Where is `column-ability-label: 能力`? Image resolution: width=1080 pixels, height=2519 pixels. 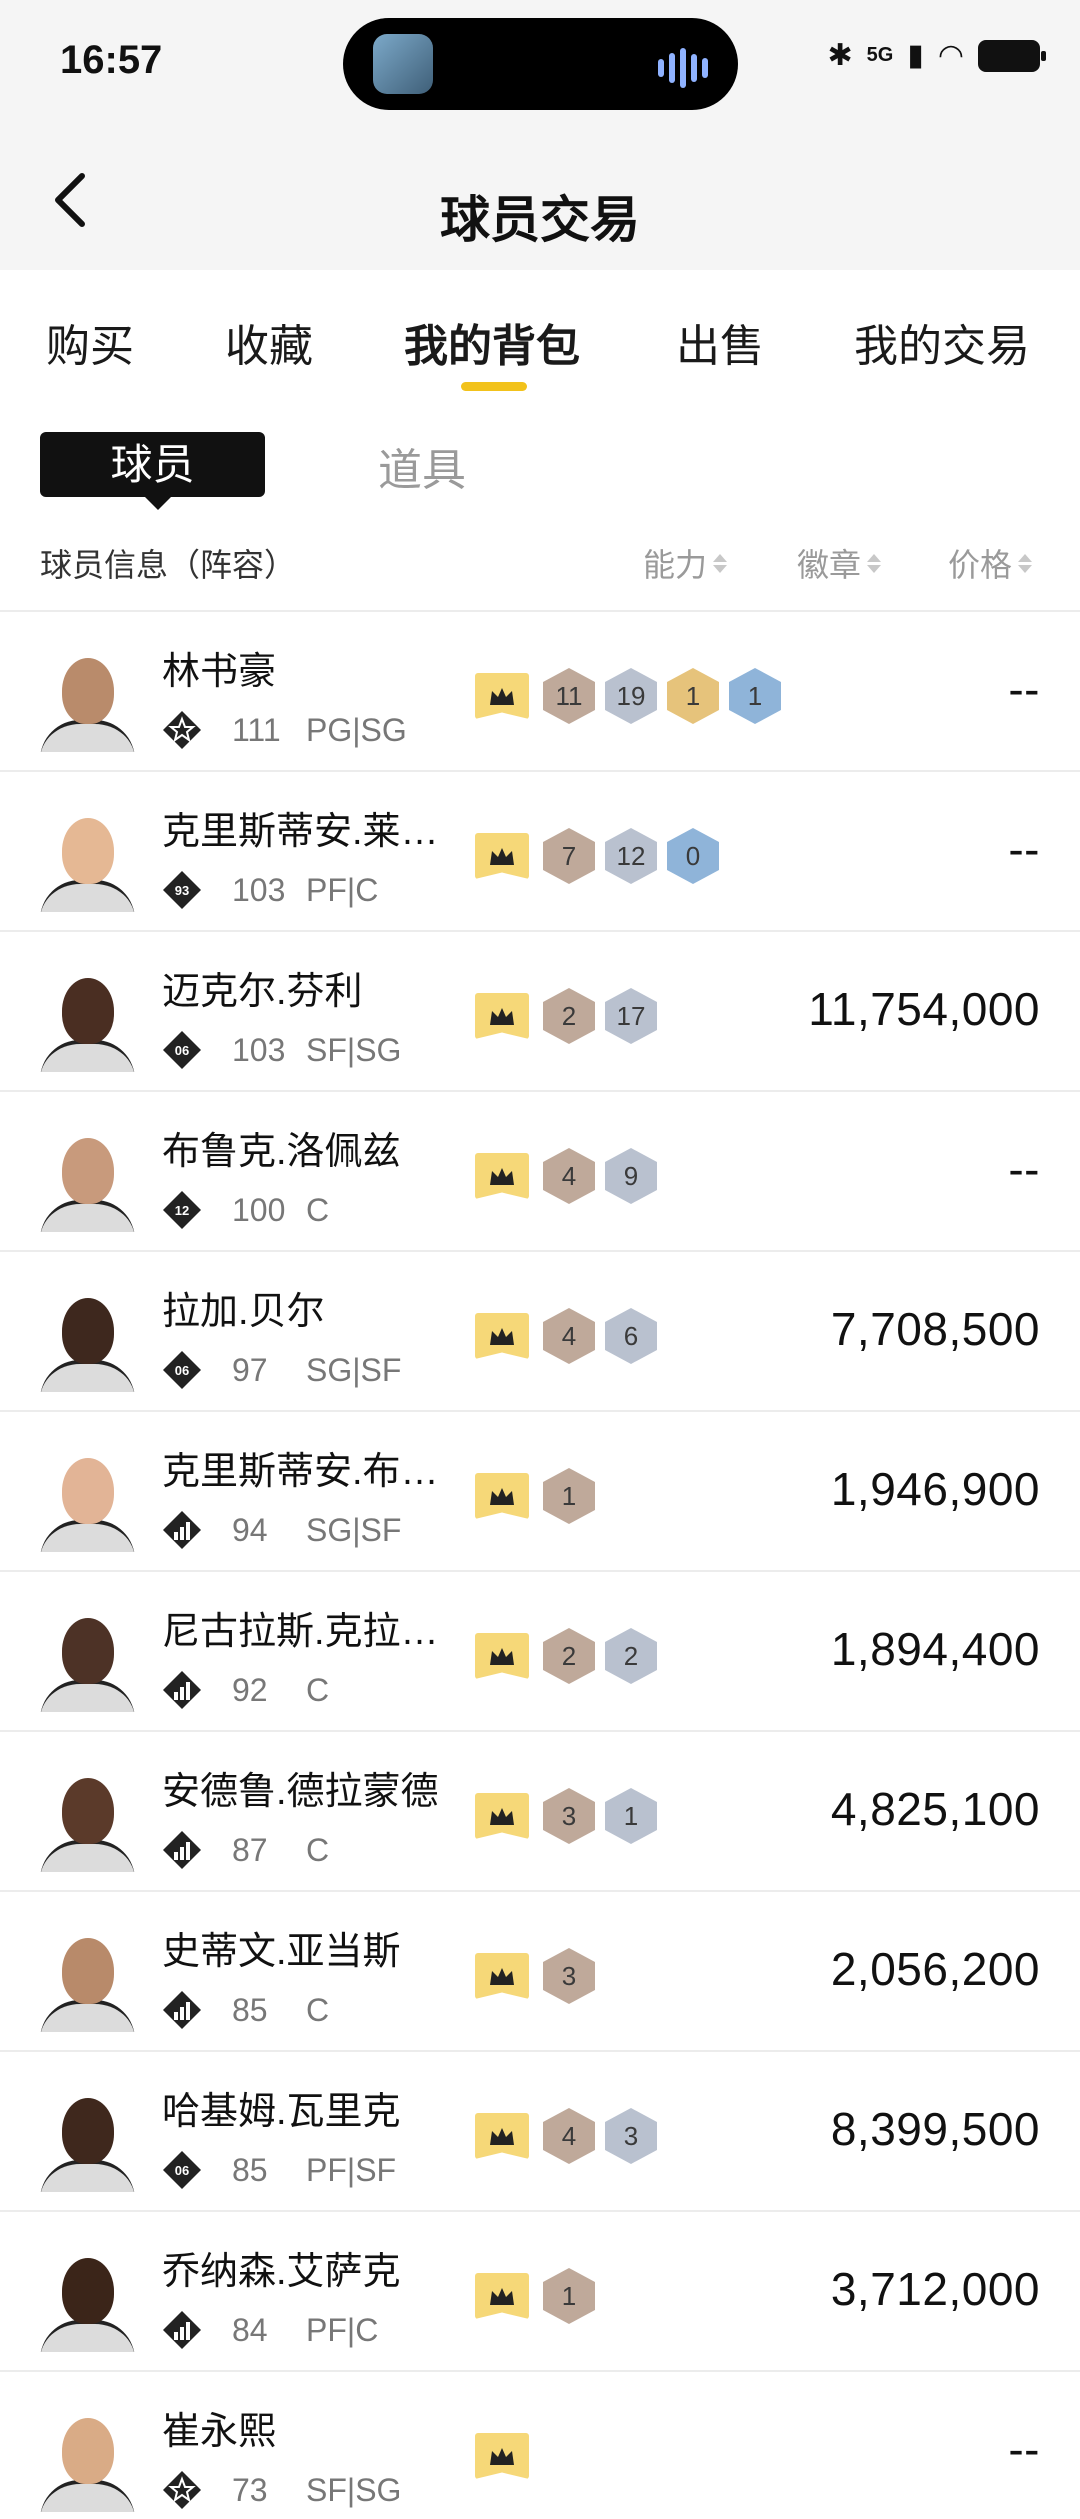 column-ability-label: 能力 is located at coordinates (675, 565).